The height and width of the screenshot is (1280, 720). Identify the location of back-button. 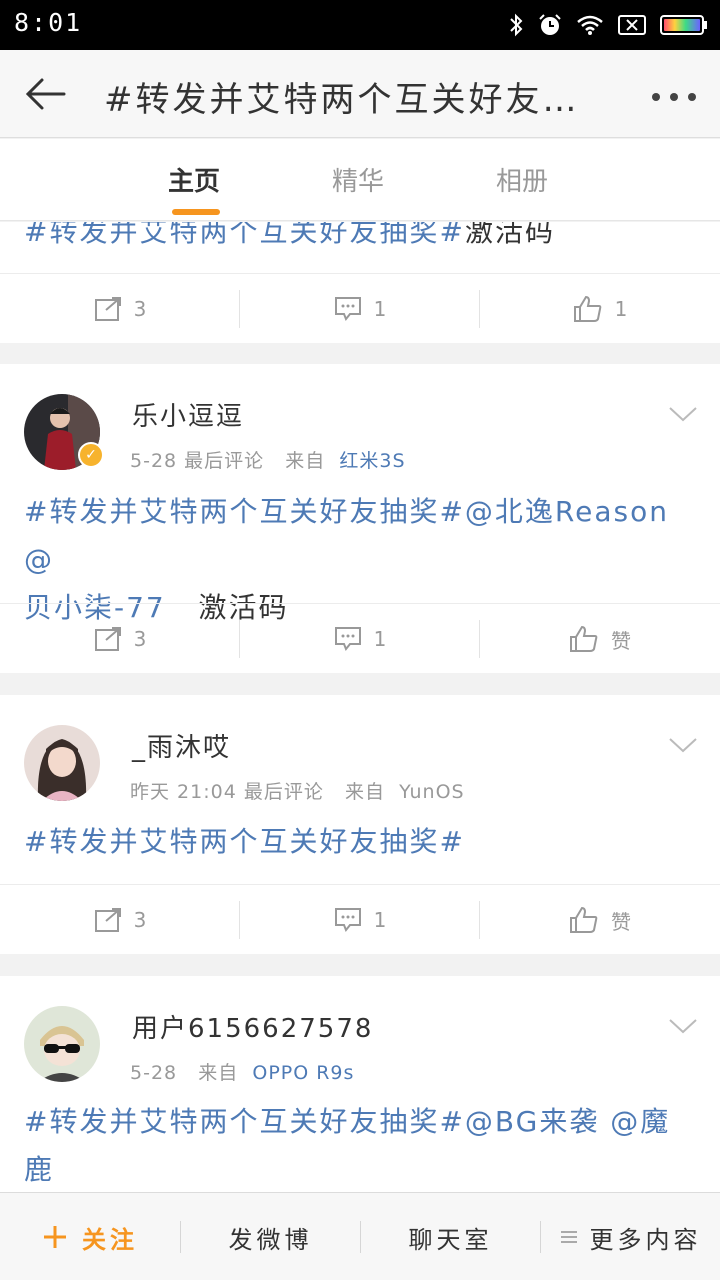
(46, 94).